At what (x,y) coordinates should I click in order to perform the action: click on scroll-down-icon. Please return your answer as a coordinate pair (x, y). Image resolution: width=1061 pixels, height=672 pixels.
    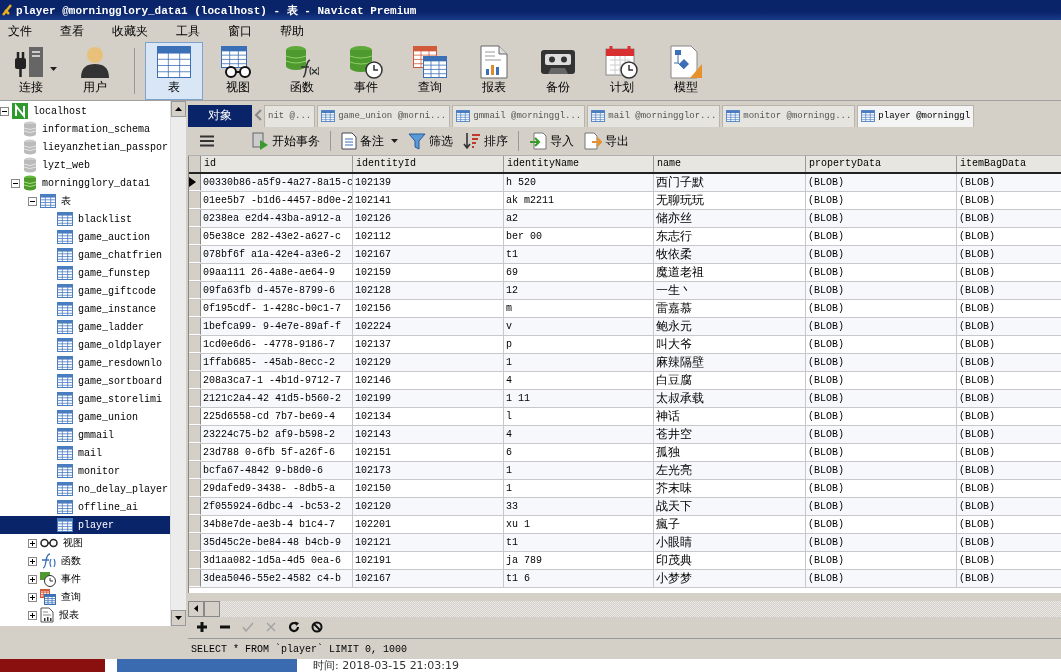
    Looking at the image, I should click on (178, 618).